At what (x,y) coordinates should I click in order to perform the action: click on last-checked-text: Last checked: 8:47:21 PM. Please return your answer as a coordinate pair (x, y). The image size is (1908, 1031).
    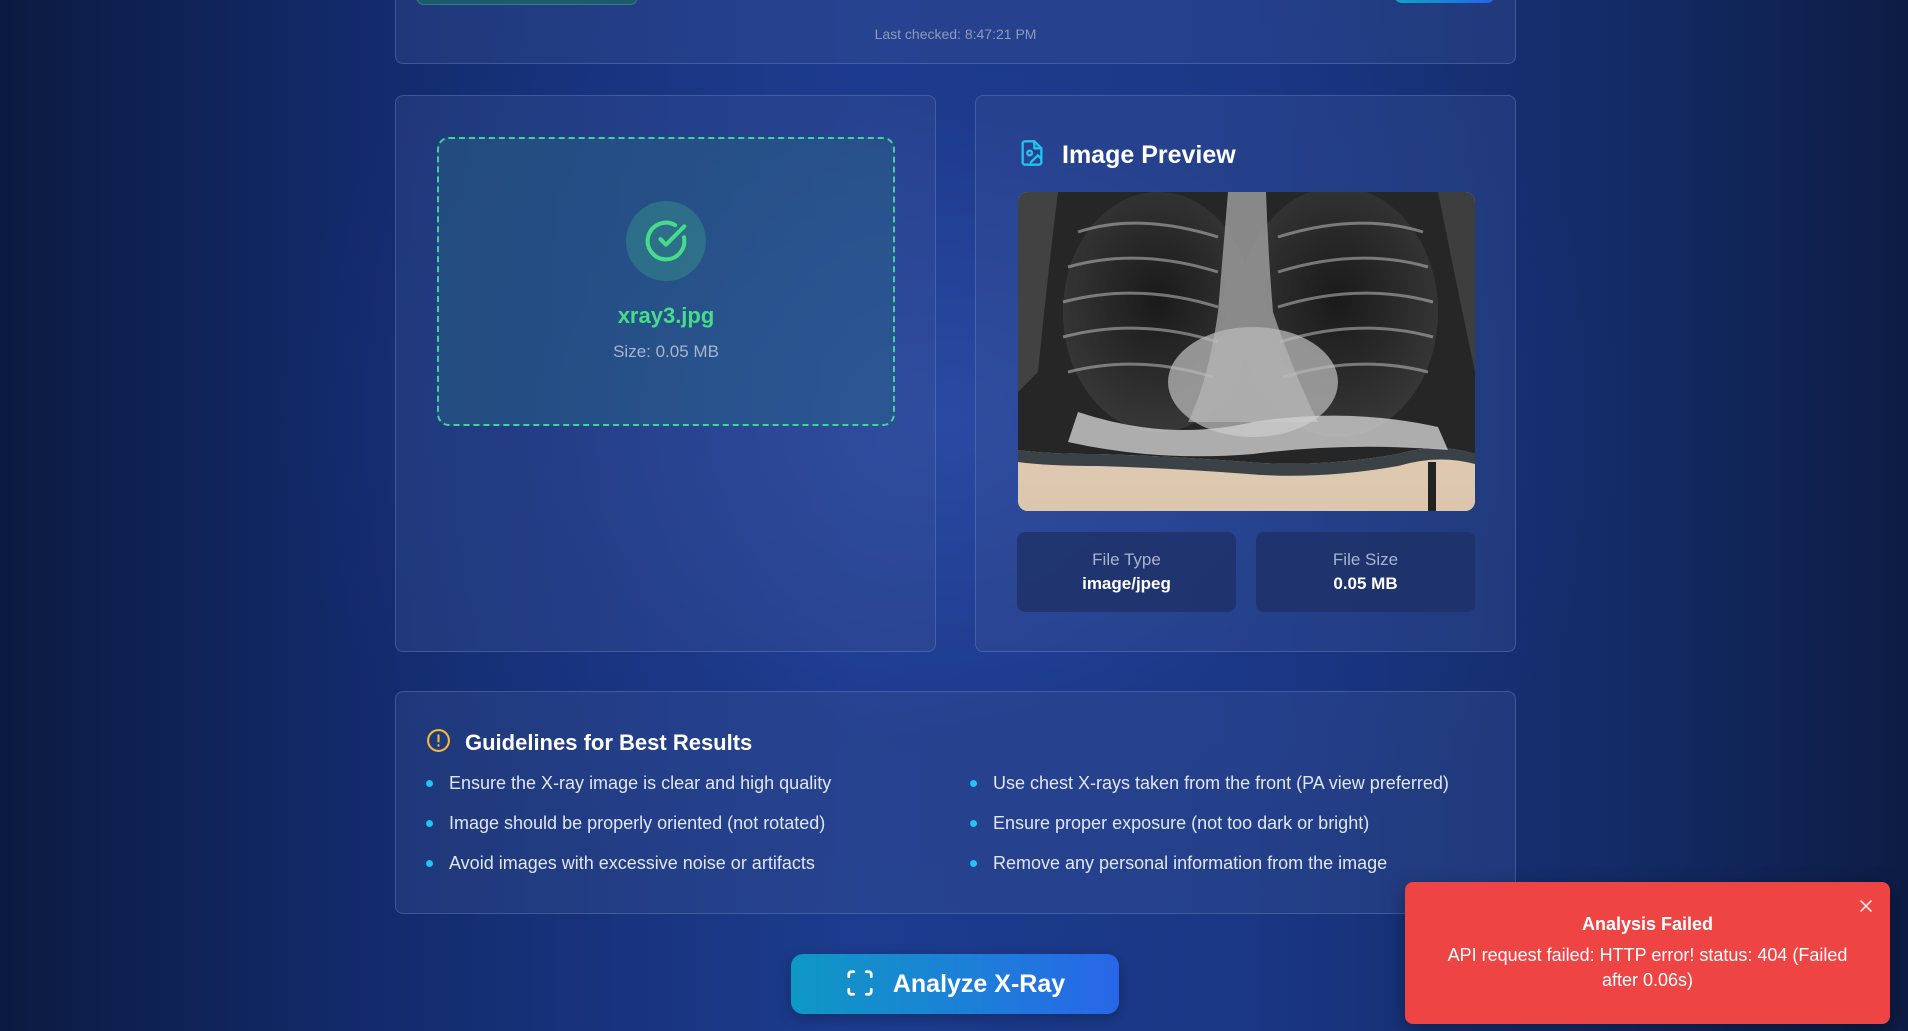
    Looking at the image, I should click on (955, 34).